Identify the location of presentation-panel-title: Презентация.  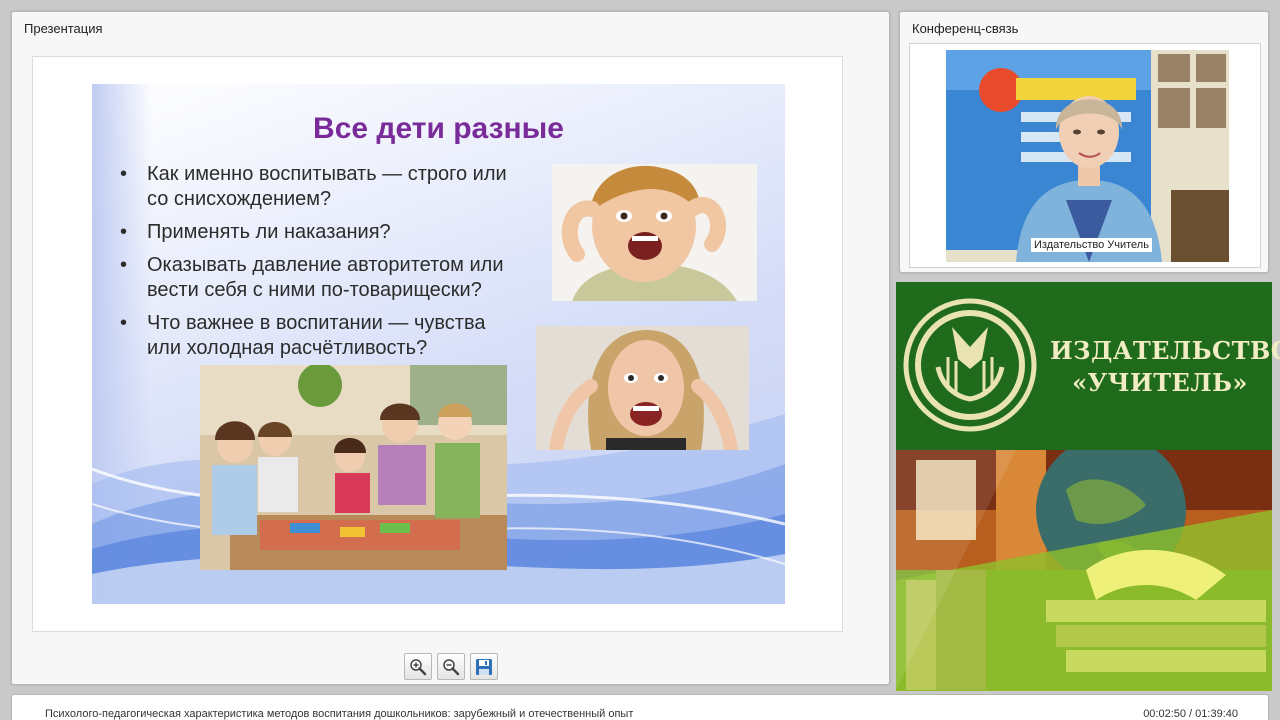
(63, 28).